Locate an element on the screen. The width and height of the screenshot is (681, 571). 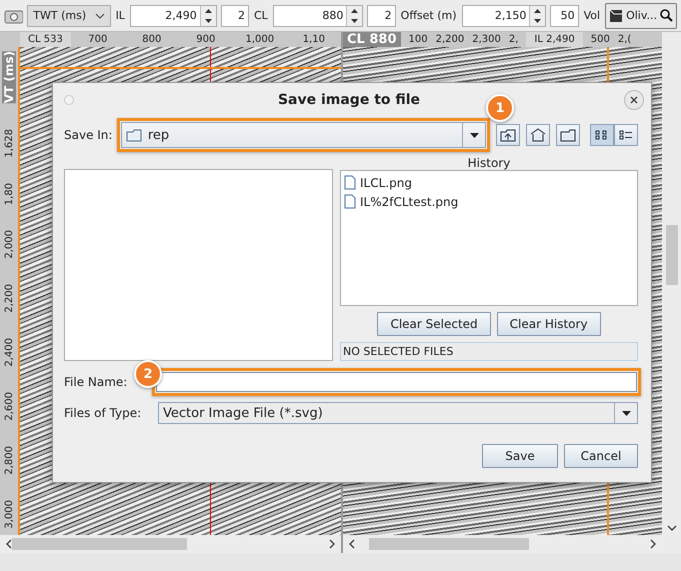
camera-icon is located at coordinates (14, 16).